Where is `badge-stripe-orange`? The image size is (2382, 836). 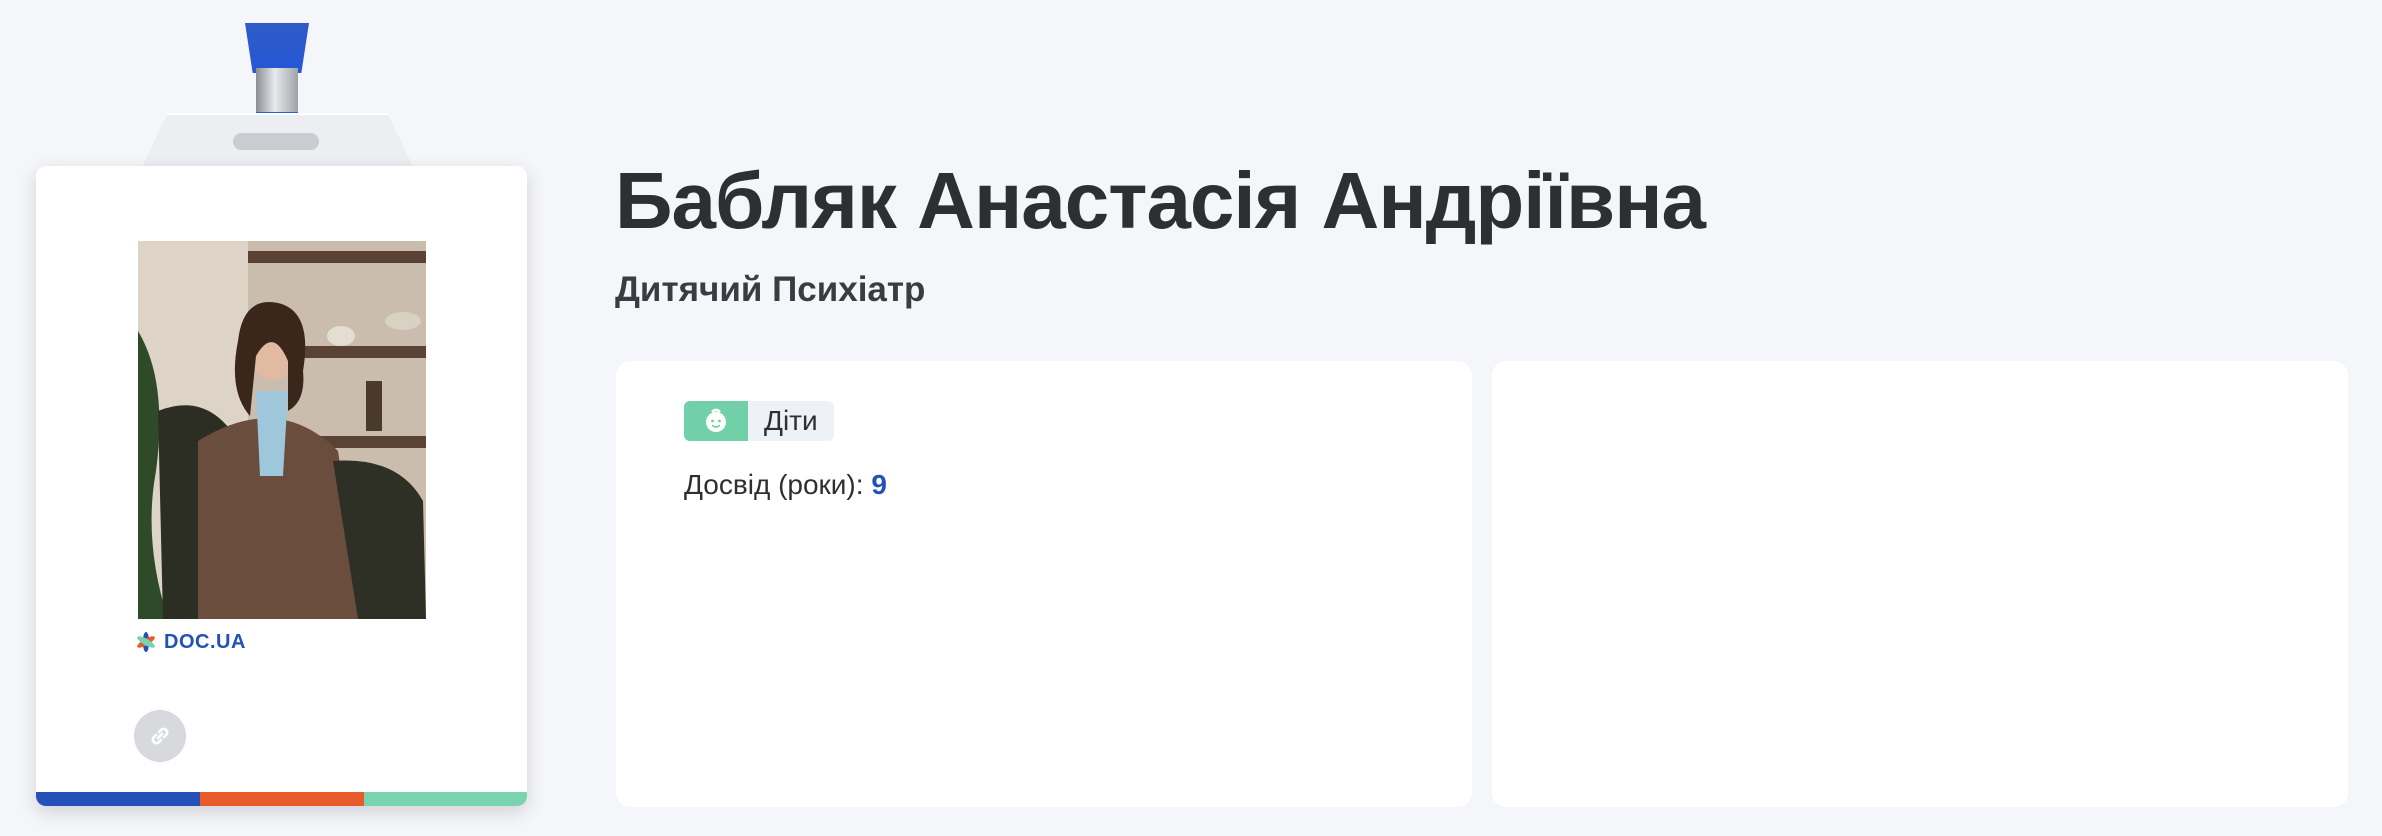 badge-stripe-orange is located at coordinates (282, 799).